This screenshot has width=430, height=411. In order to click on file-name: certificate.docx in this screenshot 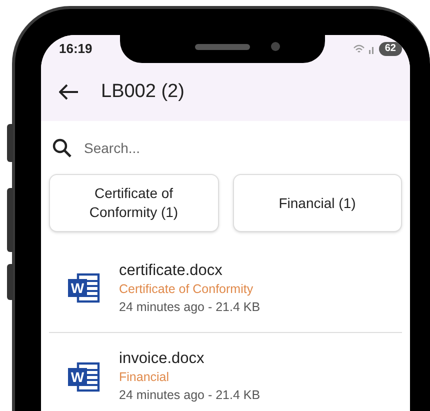, I will do `click(171, 270)`.